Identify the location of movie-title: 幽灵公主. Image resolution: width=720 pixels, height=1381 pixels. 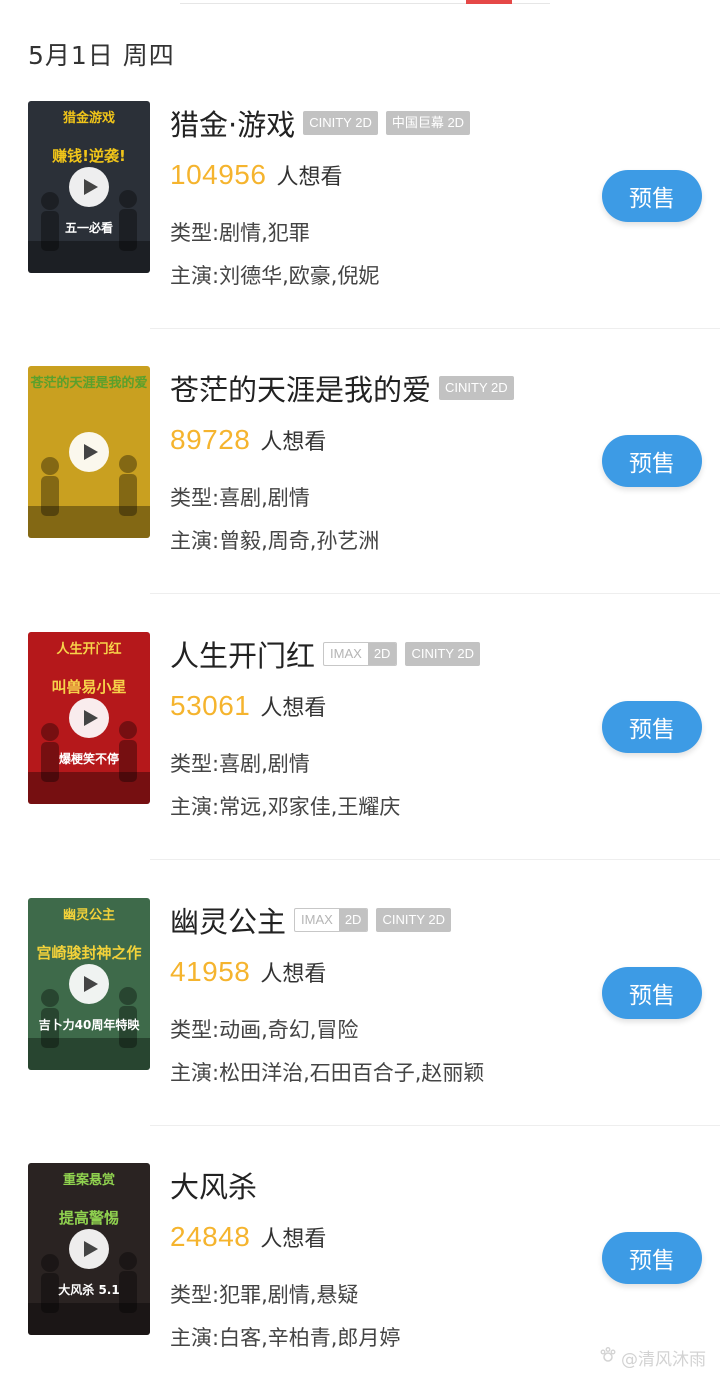
(228, 920).